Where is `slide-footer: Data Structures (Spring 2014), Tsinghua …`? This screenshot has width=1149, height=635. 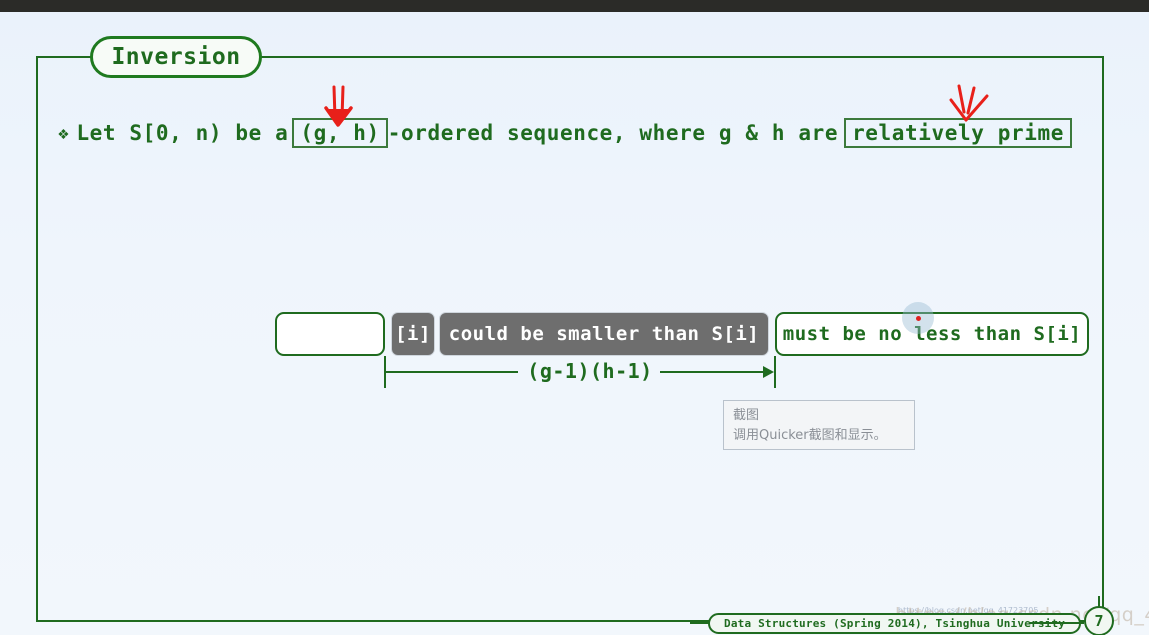
slide-footer: Data Structures (Spring 2014), Tsinghua … is located at coordinates (895, 623).